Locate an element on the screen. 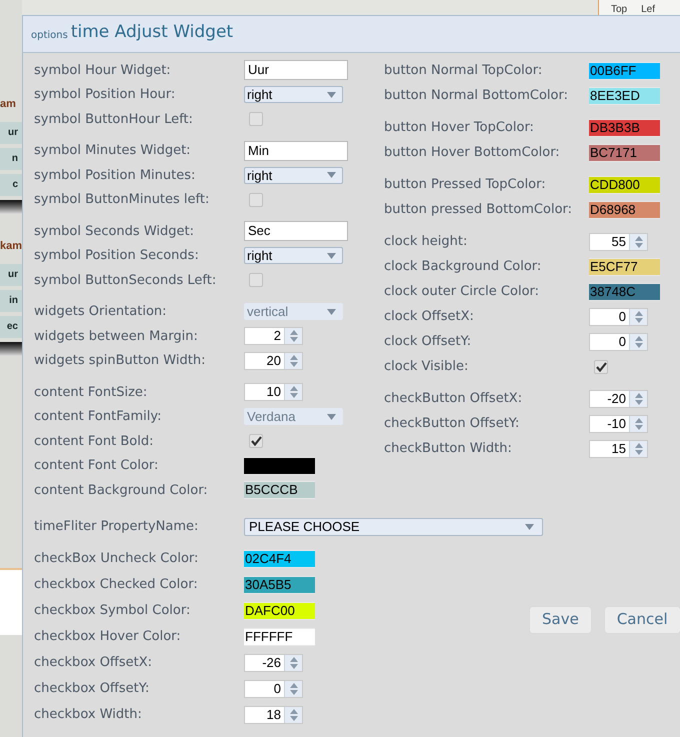  color-field: FFFFFF is located at coordinates (279, 637).